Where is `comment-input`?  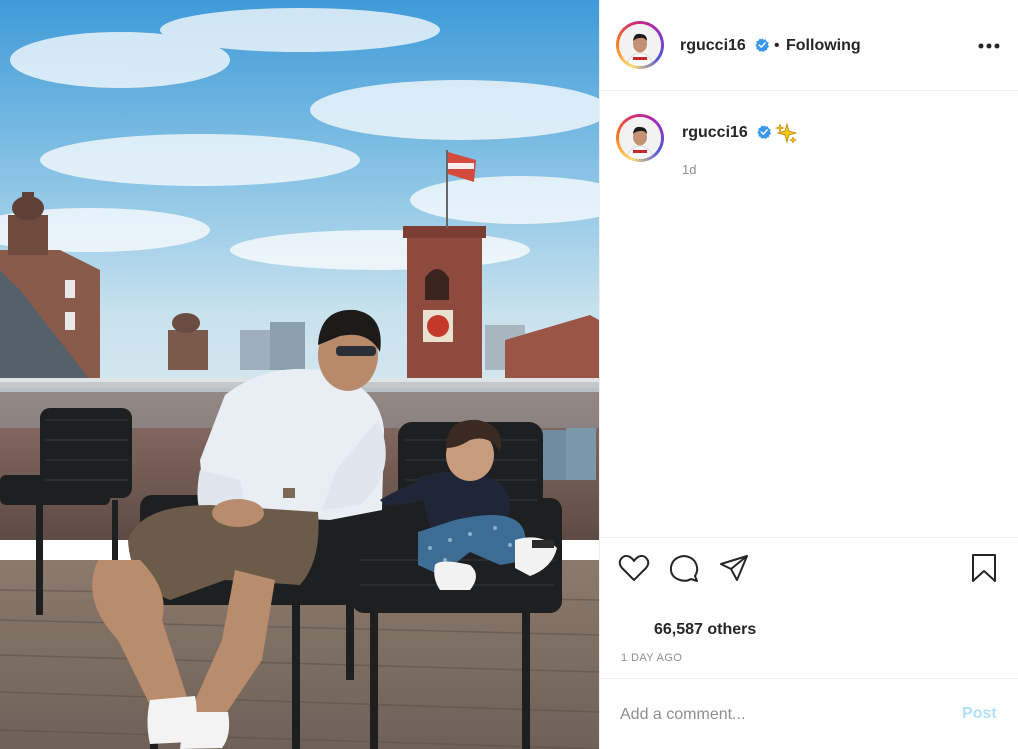
comment-input is located at coordinates (780, 715).